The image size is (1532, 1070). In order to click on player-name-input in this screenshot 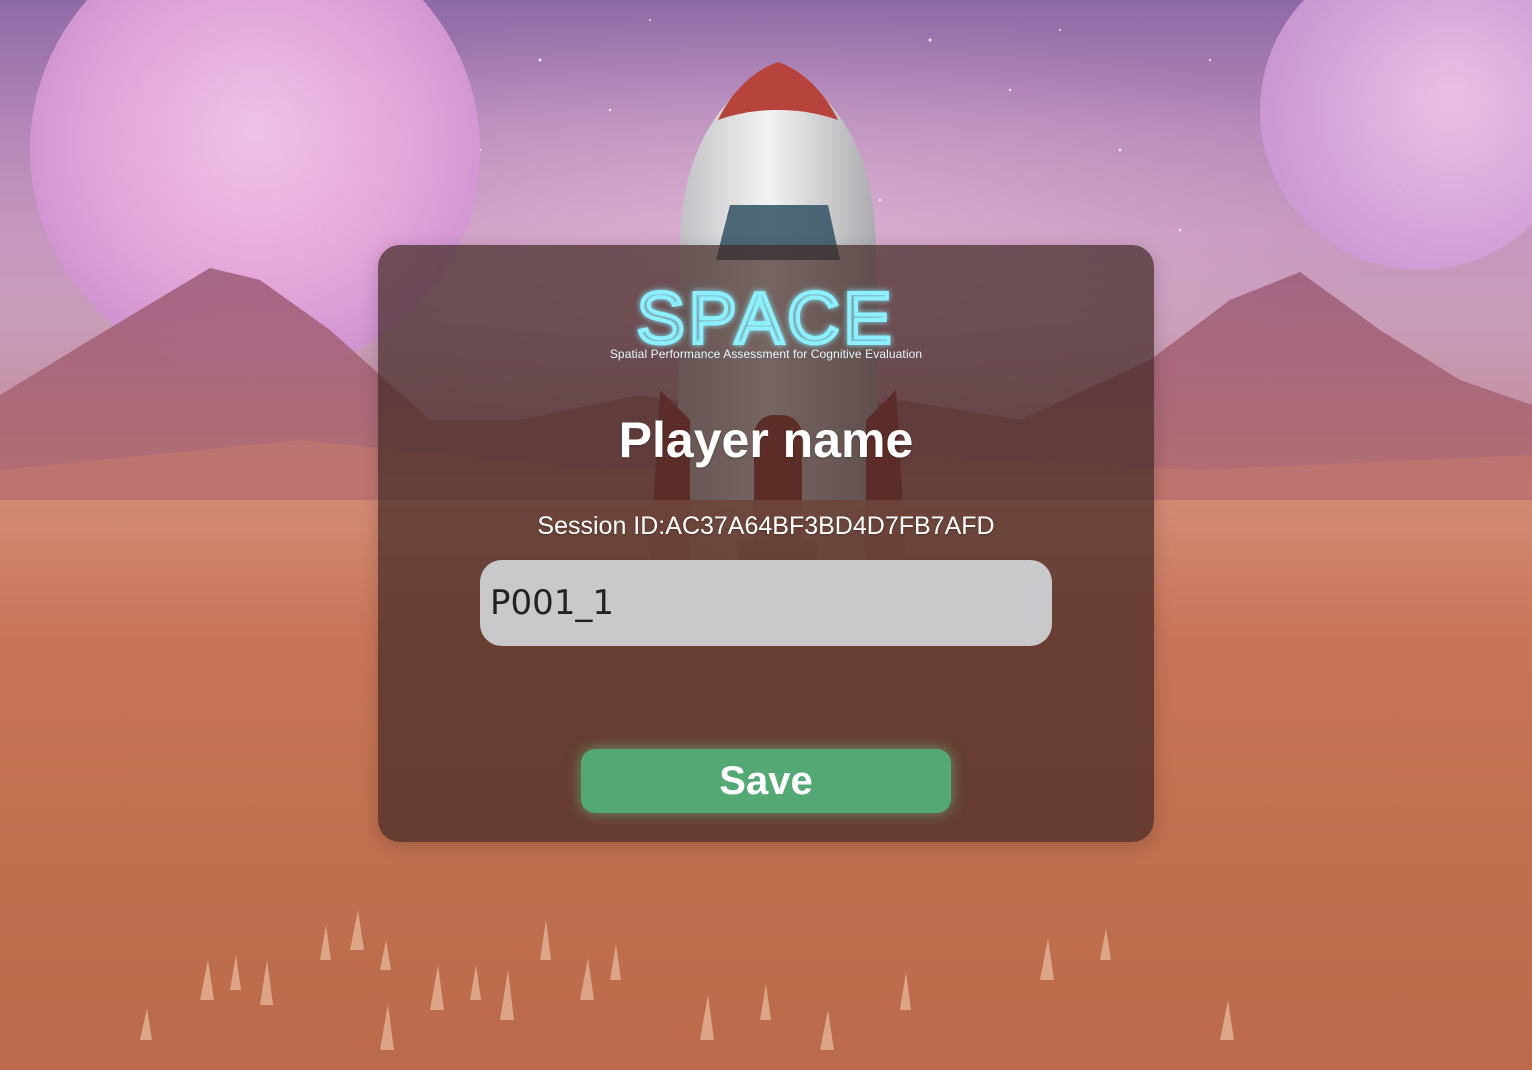, I will do `click(766, 603)`.